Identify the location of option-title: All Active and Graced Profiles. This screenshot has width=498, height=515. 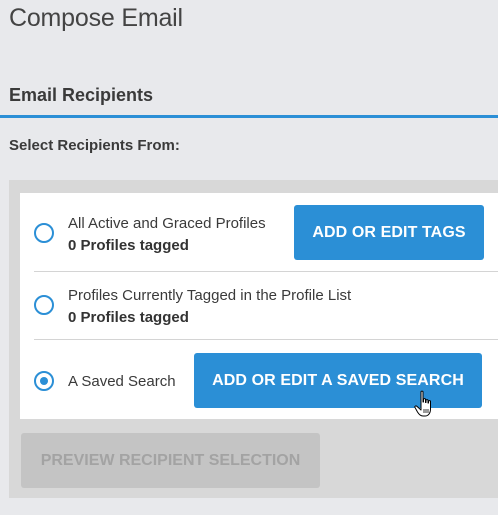
(167, 223).